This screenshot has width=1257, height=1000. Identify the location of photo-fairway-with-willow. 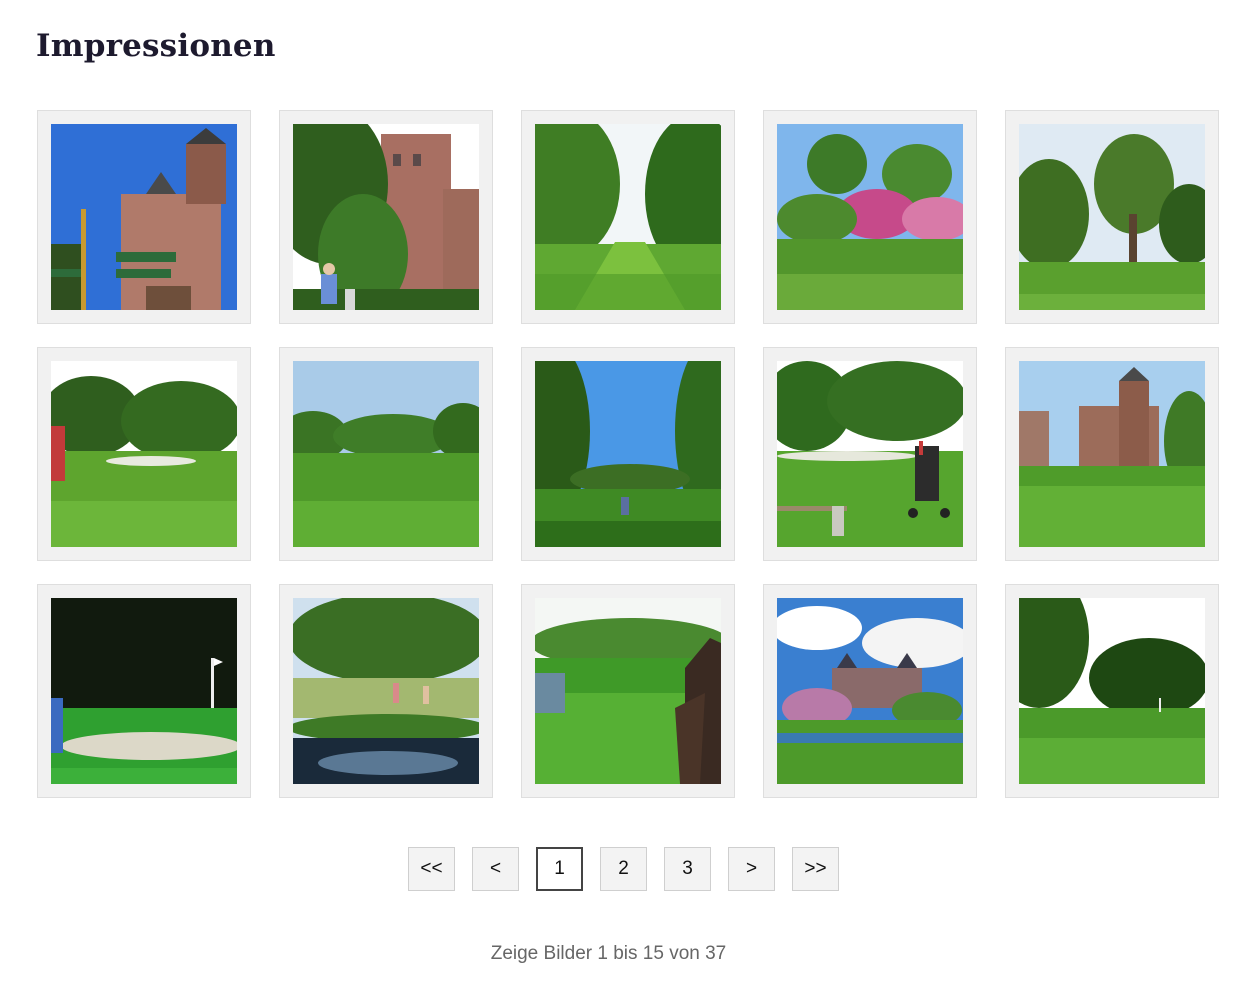
(1112, 217).